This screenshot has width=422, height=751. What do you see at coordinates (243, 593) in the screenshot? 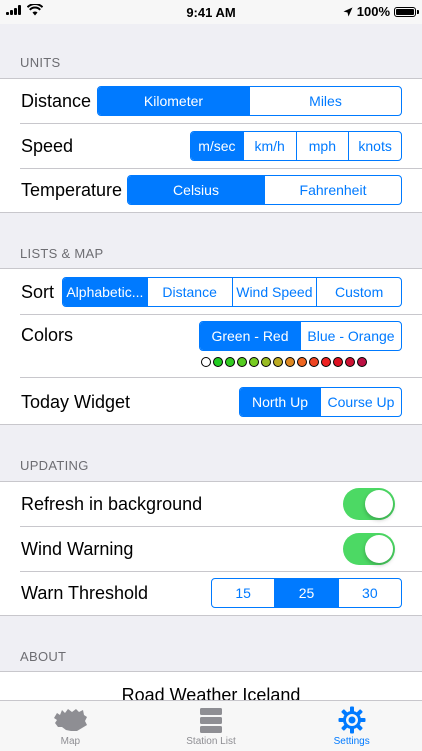
I see `warn-threshold-option-15: 15` at bounding box center [243, 593].